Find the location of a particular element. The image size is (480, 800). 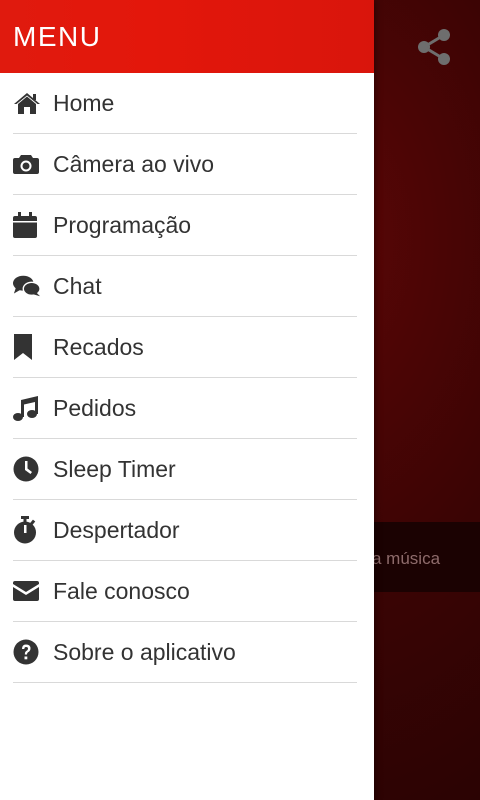

menu-item-sleep-timer: Sleep Timer is located at coordinates (185, 469).